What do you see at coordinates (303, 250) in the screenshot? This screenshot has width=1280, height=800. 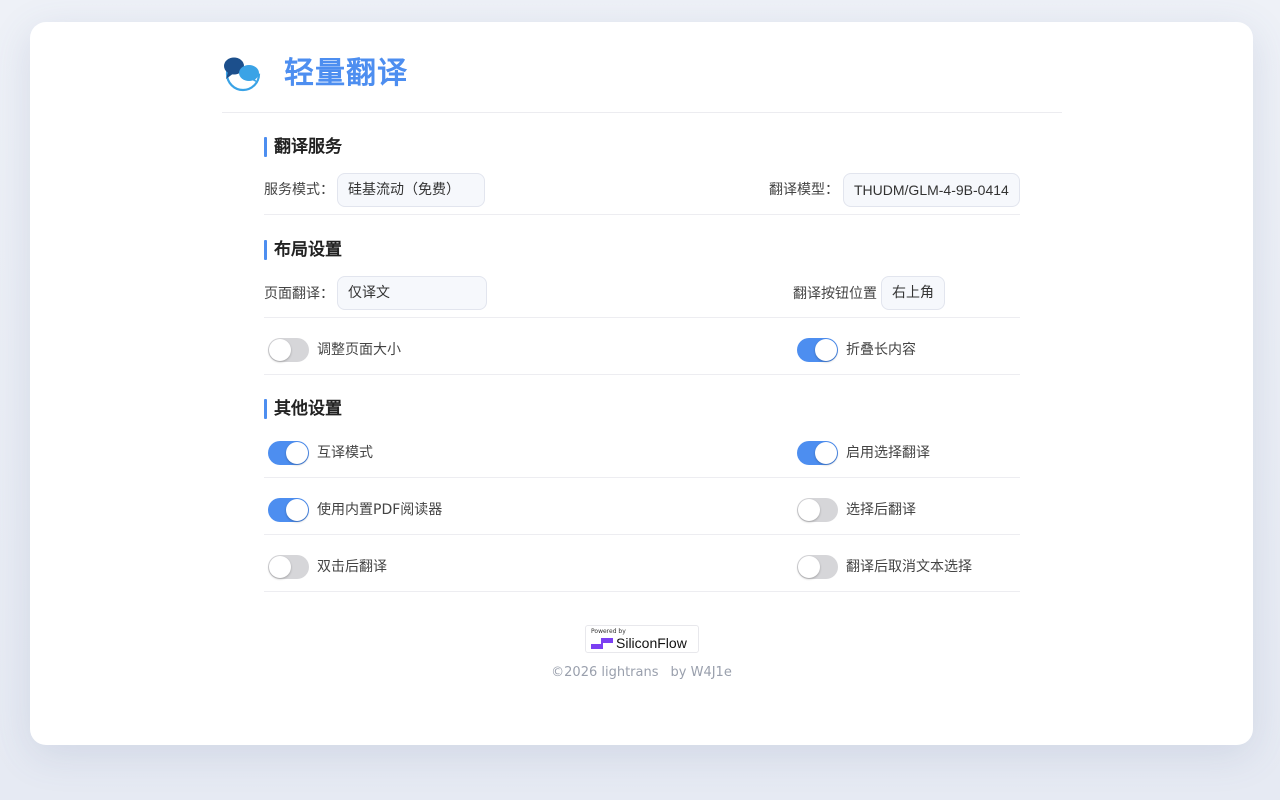 I see `section-title-layout: 布局设置` at bounding box center [303, 250].